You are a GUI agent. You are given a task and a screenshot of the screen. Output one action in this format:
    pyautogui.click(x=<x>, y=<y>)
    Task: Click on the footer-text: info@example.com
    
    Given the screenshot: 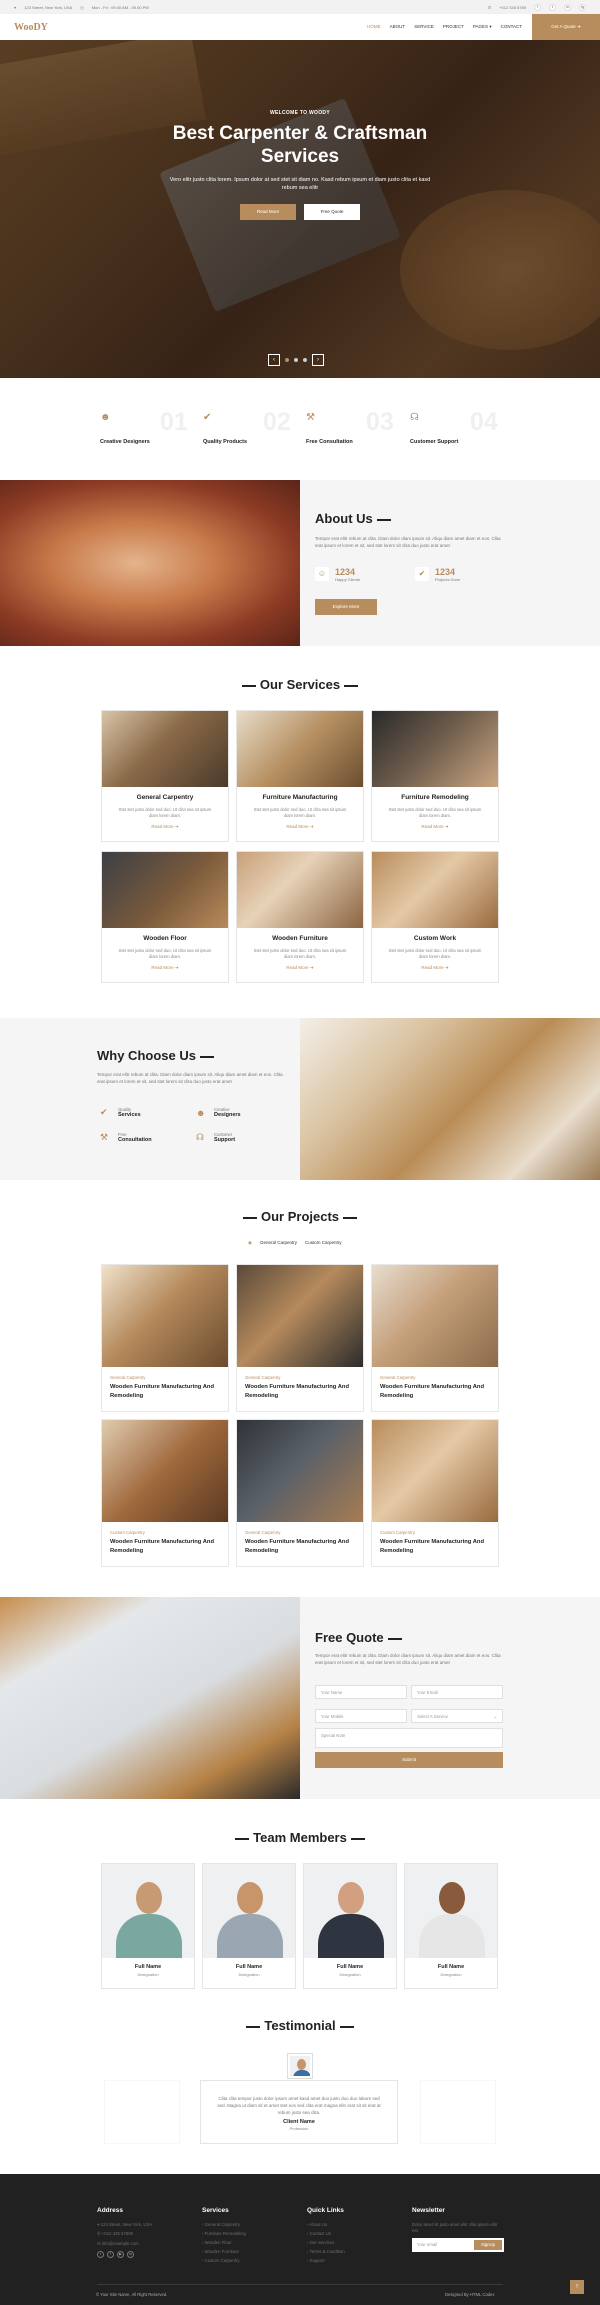 What is the action you would take?
    pyautogui.click(x=120, y=2243)
    